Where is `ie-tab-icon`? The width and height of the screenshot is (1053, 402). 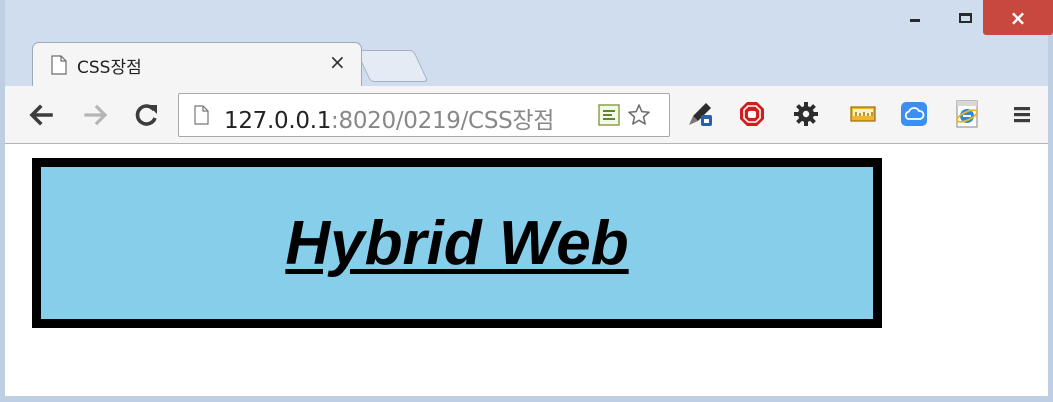 ie-tab-icon is located at coordinates (967, 114).